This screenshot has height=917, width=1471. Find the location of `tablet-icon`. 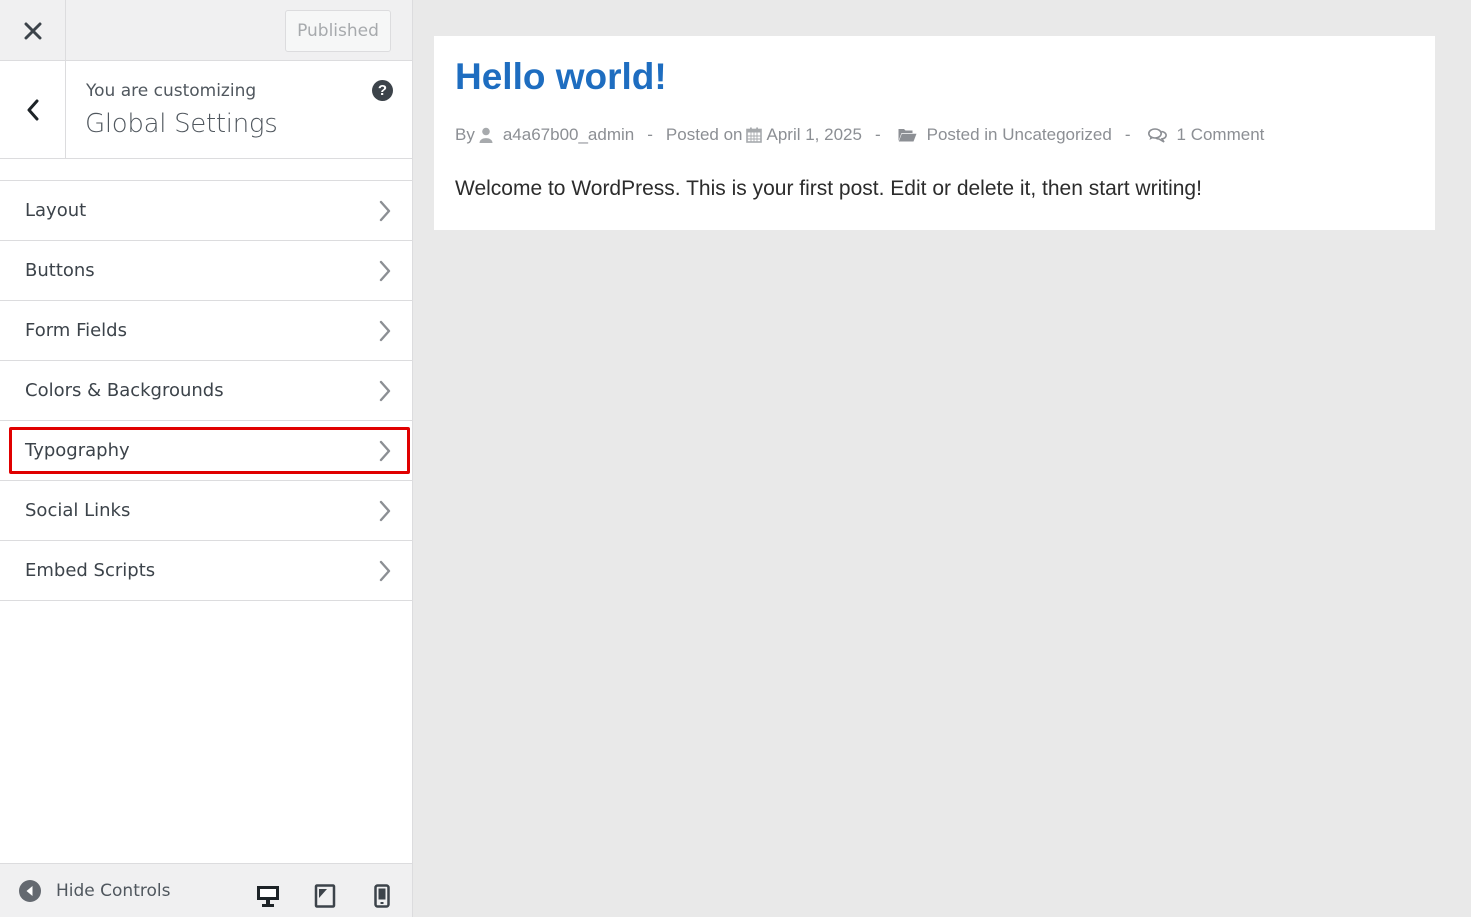

tablet-icon is located at coordinates (325, 896).